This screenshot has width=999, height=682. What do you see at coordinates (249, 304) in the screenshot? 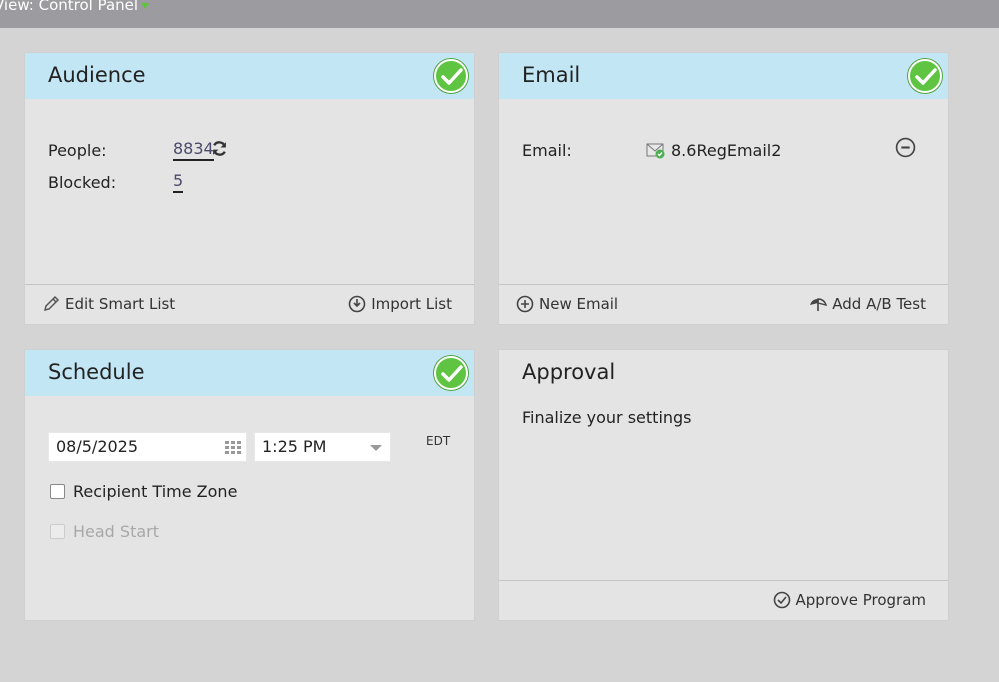
I see `audience-footer: Edit Smart List Import List` at bounding box center [249, 304].